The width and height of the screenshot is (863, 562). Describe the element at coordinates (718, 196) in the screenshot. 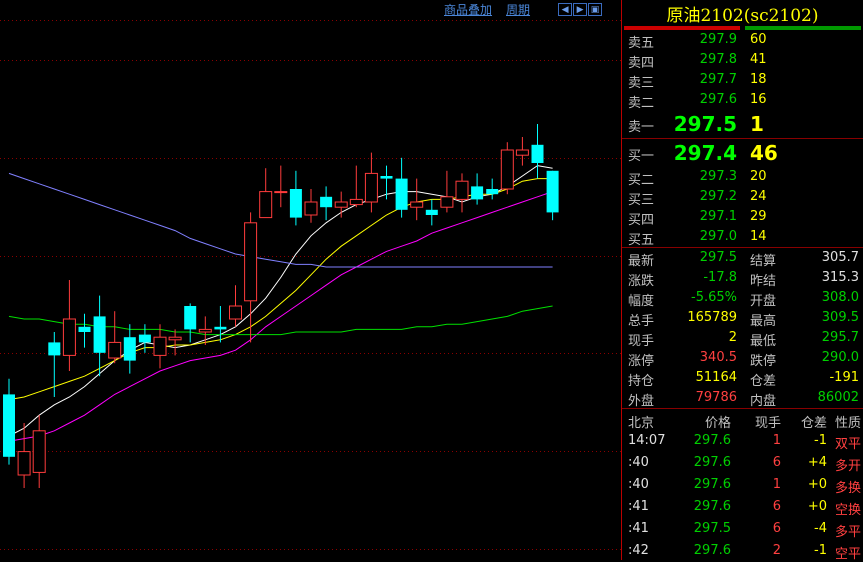

I see `level-price: 297.2` at that location.